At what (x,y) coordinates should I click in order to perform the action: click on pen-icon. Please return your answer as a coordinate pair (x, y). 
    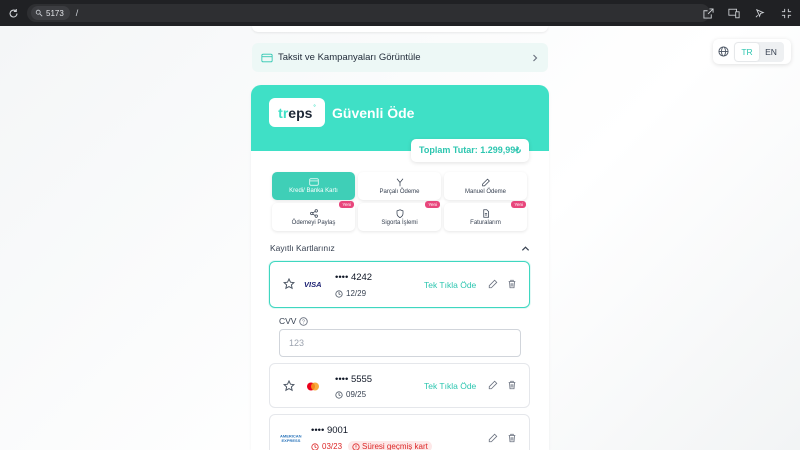
    Looking at the image, I should click on (485, 182).